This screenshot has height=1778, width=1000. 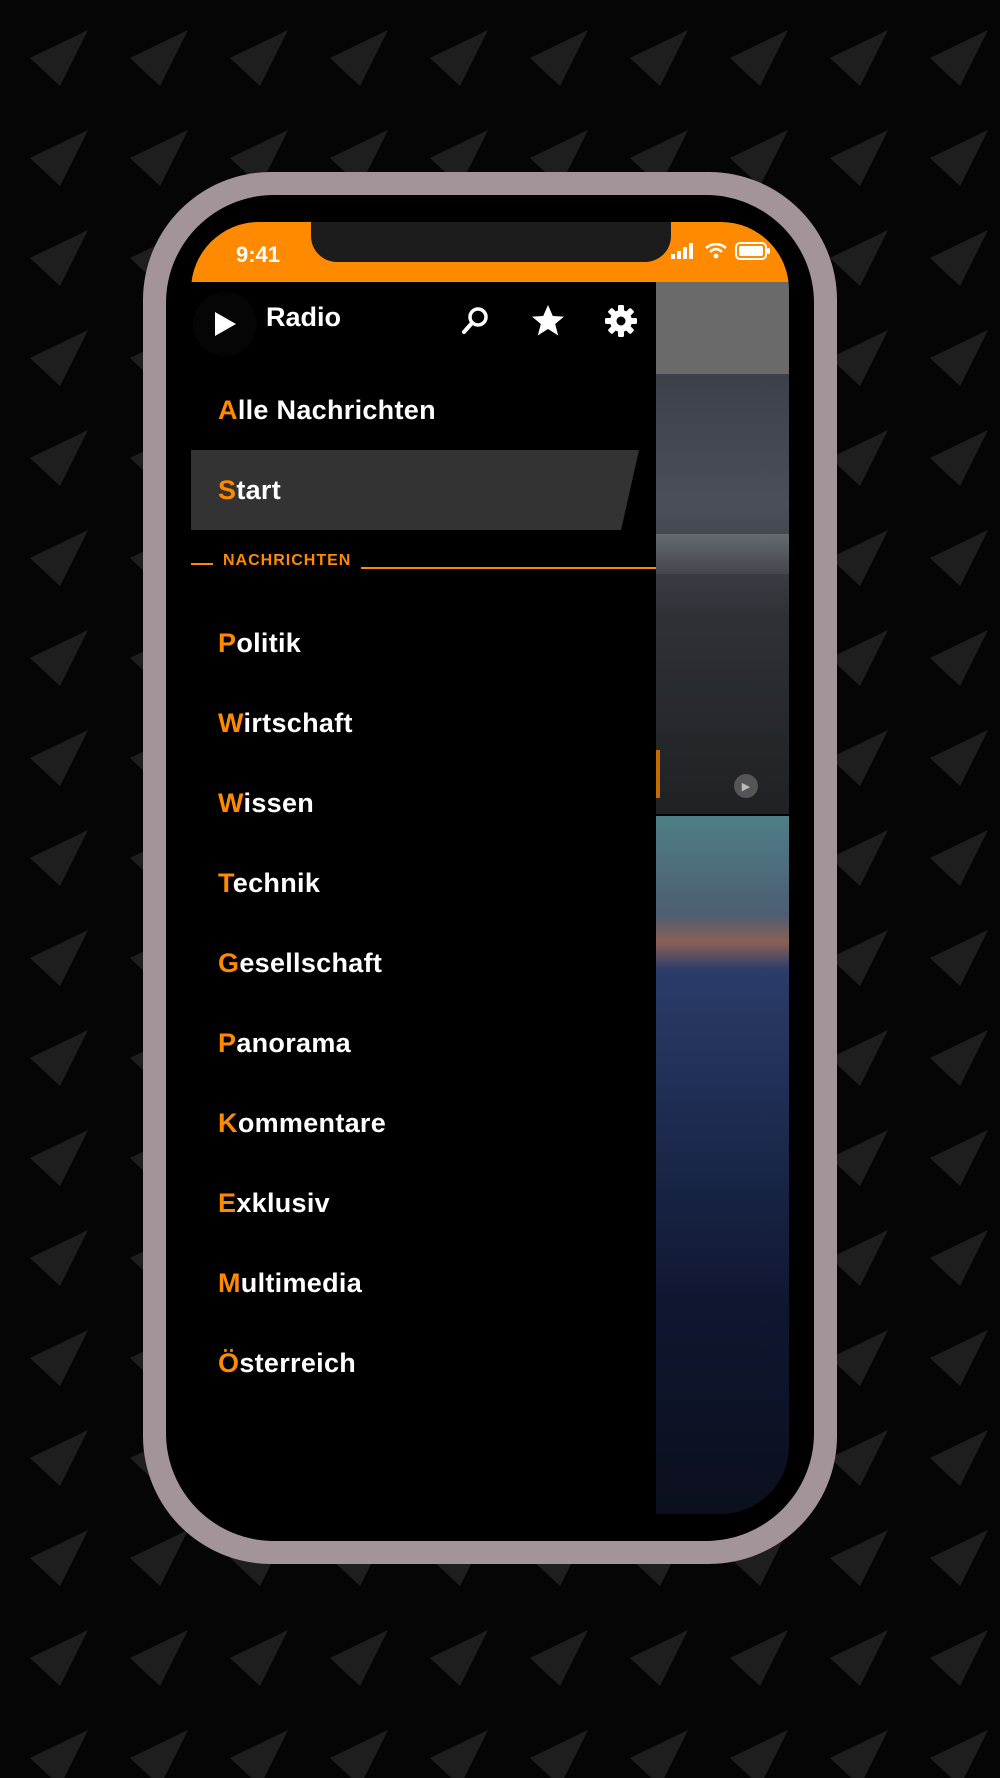 What do you see at coordinates (421, 883) in the screenshot?
I see `menu-item-technik: Technik` at bounding box center [421, 883].